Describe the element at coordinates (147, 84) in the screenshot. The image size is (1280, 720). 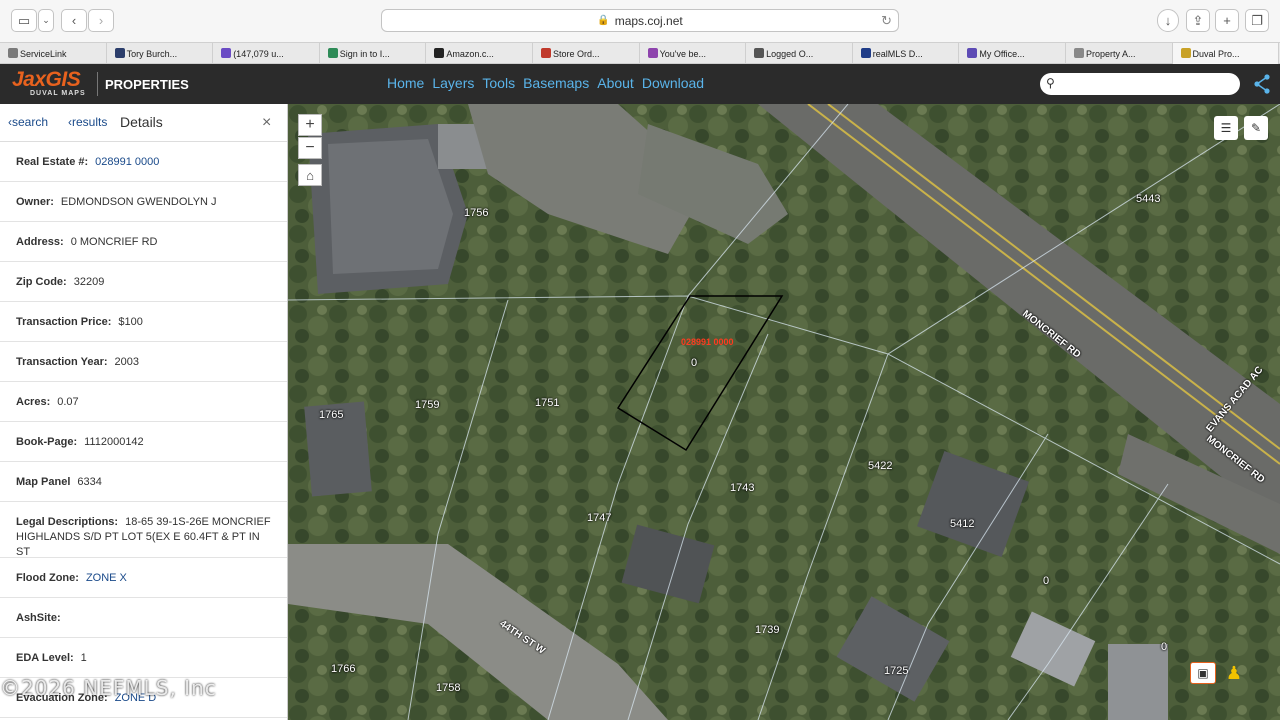
I see `app-title: PROPERTIES` at that location.